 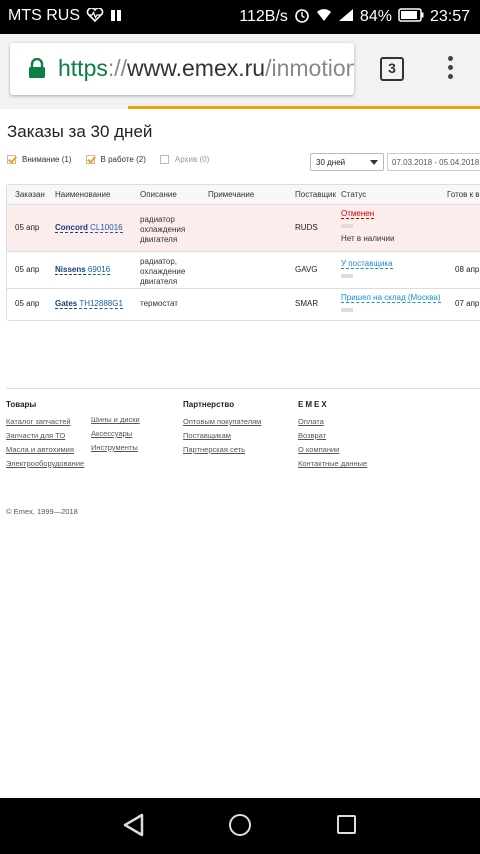 What do you see at coordinates (222, 421) in the screenshot?
I see `footer-link: Оптовым покупателям` at bounding box center [222, 421].